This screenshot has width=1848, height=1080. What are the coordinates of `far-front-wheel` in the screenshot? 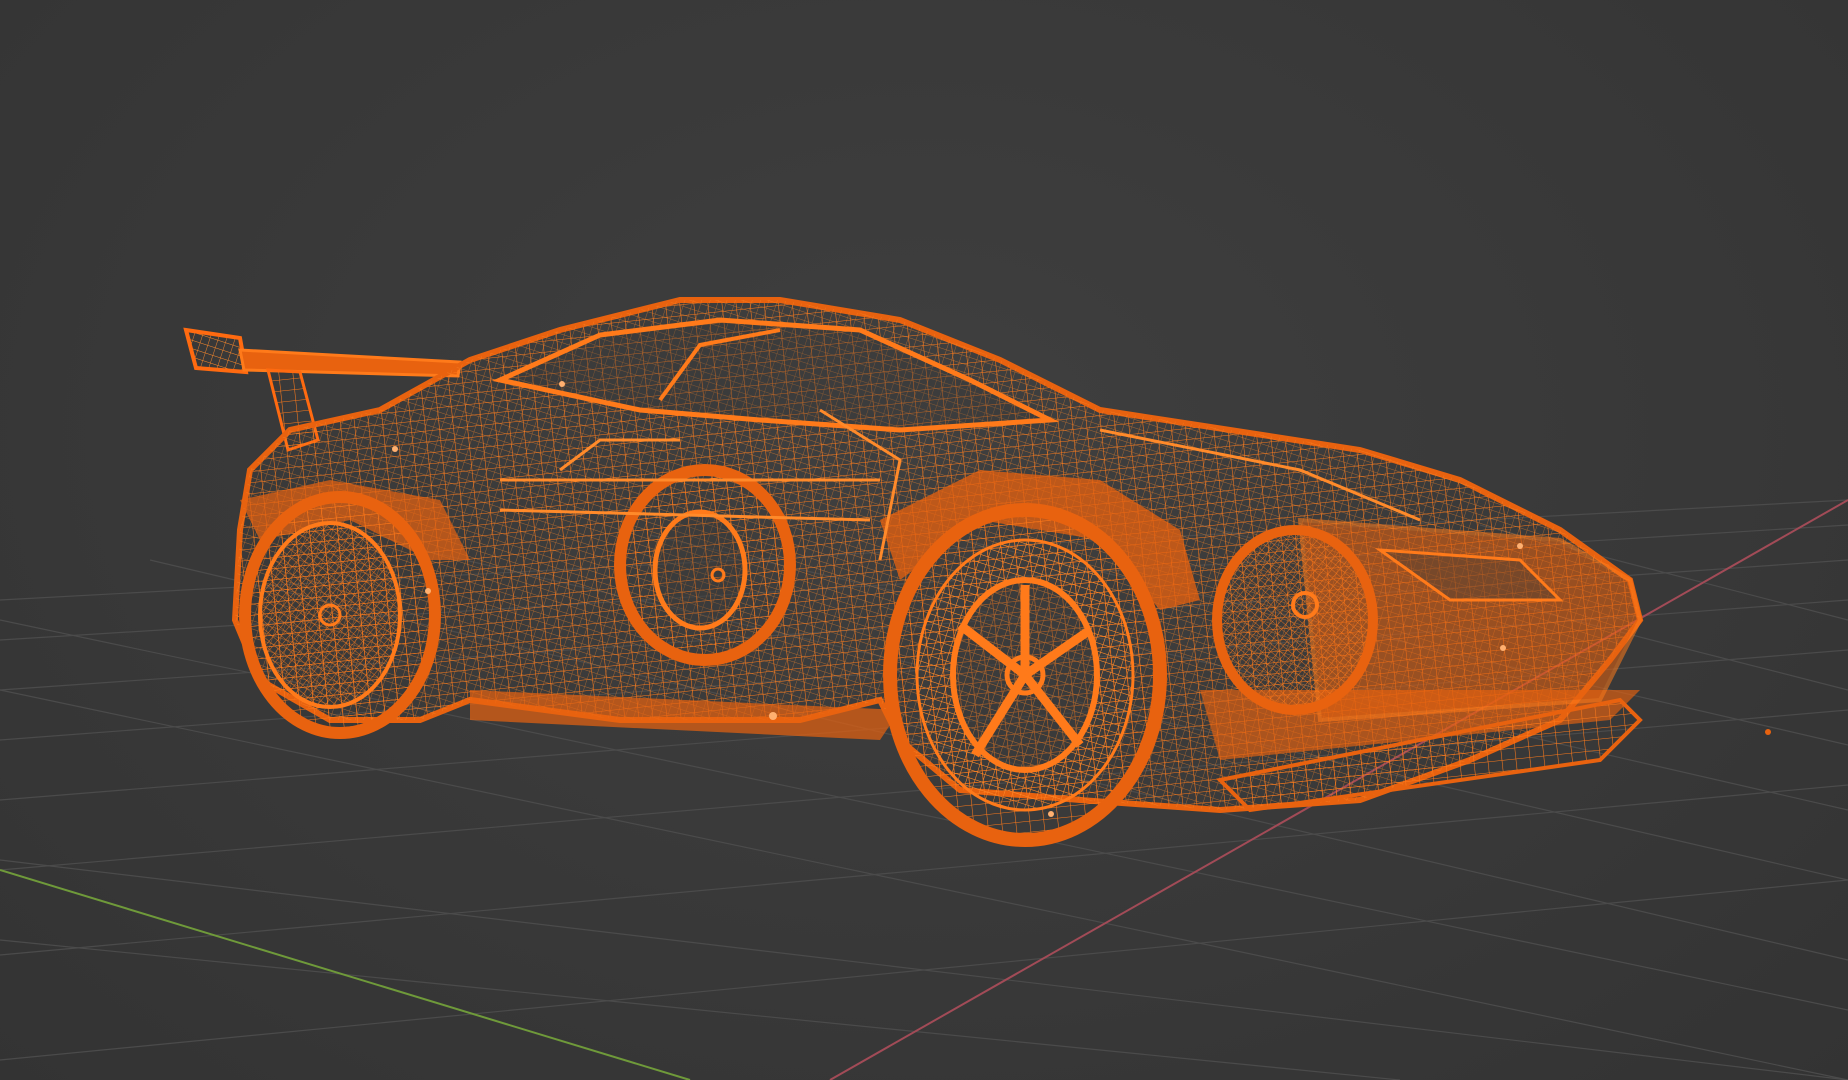 It's located at (1295, 620).